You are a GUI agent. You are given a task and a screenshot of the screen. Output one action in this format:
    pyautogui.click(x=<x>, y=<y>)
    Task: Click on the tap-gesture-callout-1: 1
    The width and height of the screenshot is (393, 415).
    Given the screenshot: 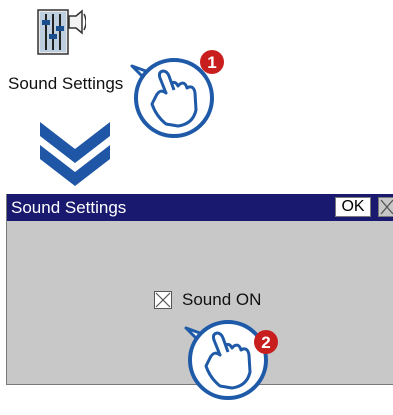 What is the action you would take?
    pyautogui.click(x=181, y=93)
    